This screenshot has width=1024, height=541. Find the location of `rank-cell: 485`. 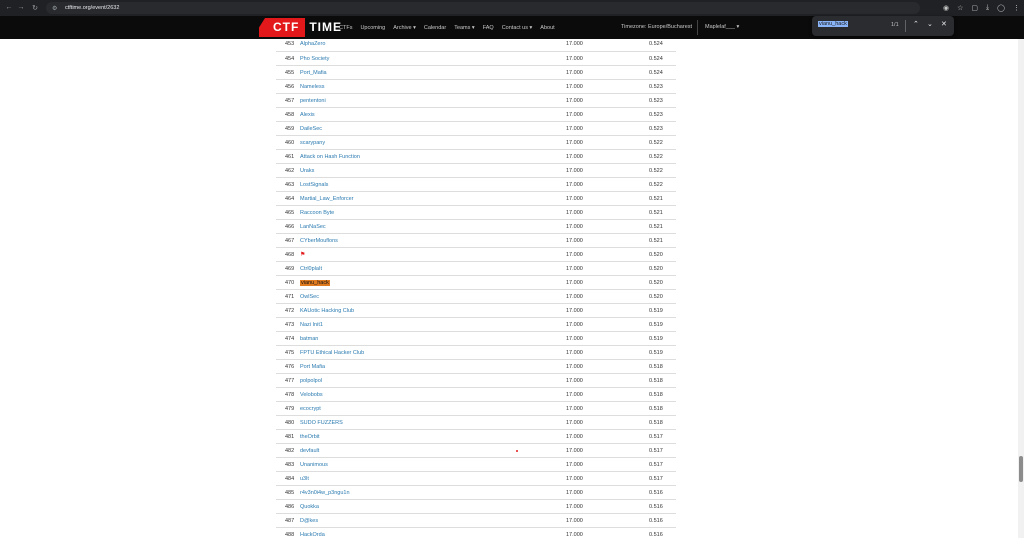

rank-cell: 485 is located at coordinates (290, 493).